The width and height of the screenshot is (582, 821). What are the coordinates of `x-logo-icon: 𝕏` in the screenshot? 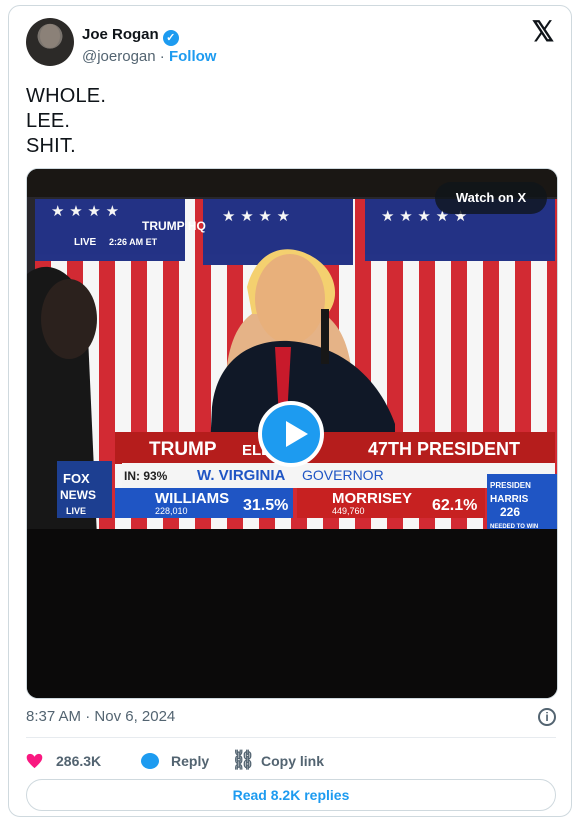 It's located at (543, 32).